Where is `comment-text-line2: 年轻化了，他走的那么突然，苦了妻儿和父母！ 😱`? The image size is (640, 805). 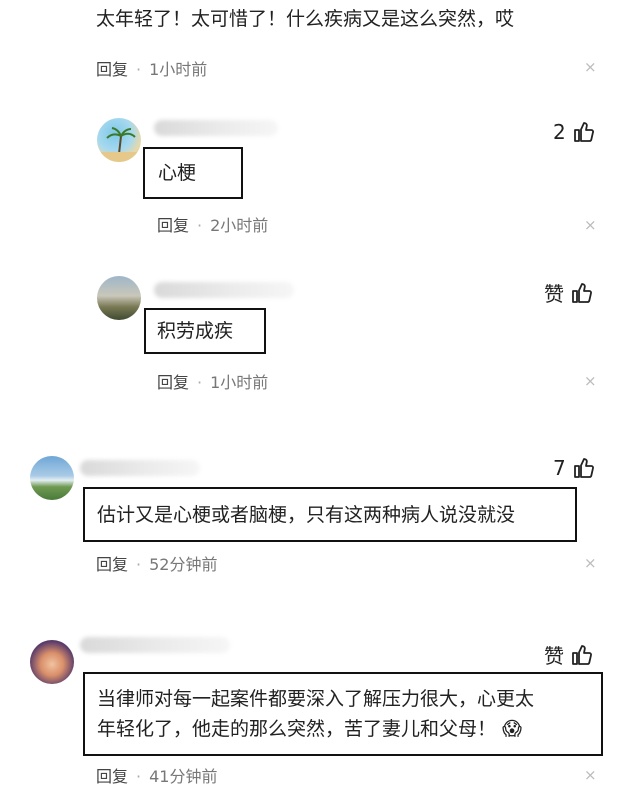 comment-text-line2: 年轻化了，他走的那么突然，苦了妻儿和父母！ 😱 is located at coordinates (309, 729).